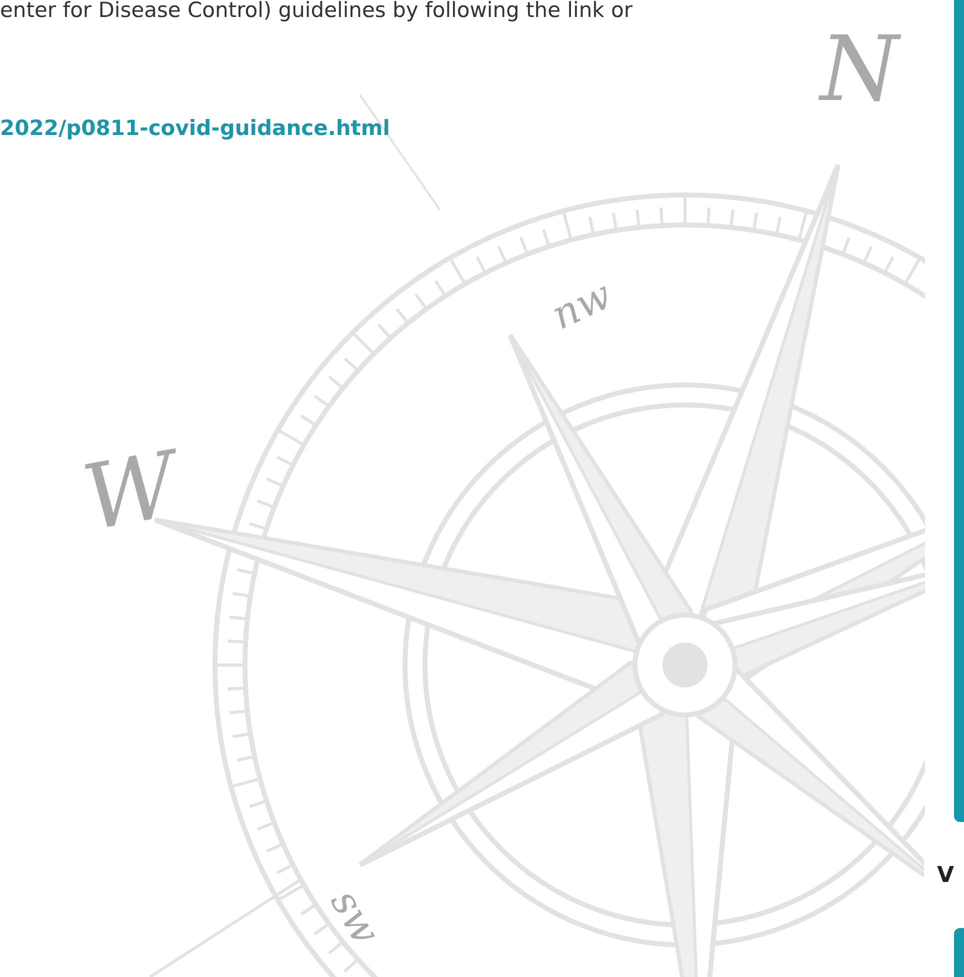 This screenshot has height=977, width=964. What do you see at coordinates (959, 952) in the screenshot?
I see `side-bar` at bounding box center [959, 952].